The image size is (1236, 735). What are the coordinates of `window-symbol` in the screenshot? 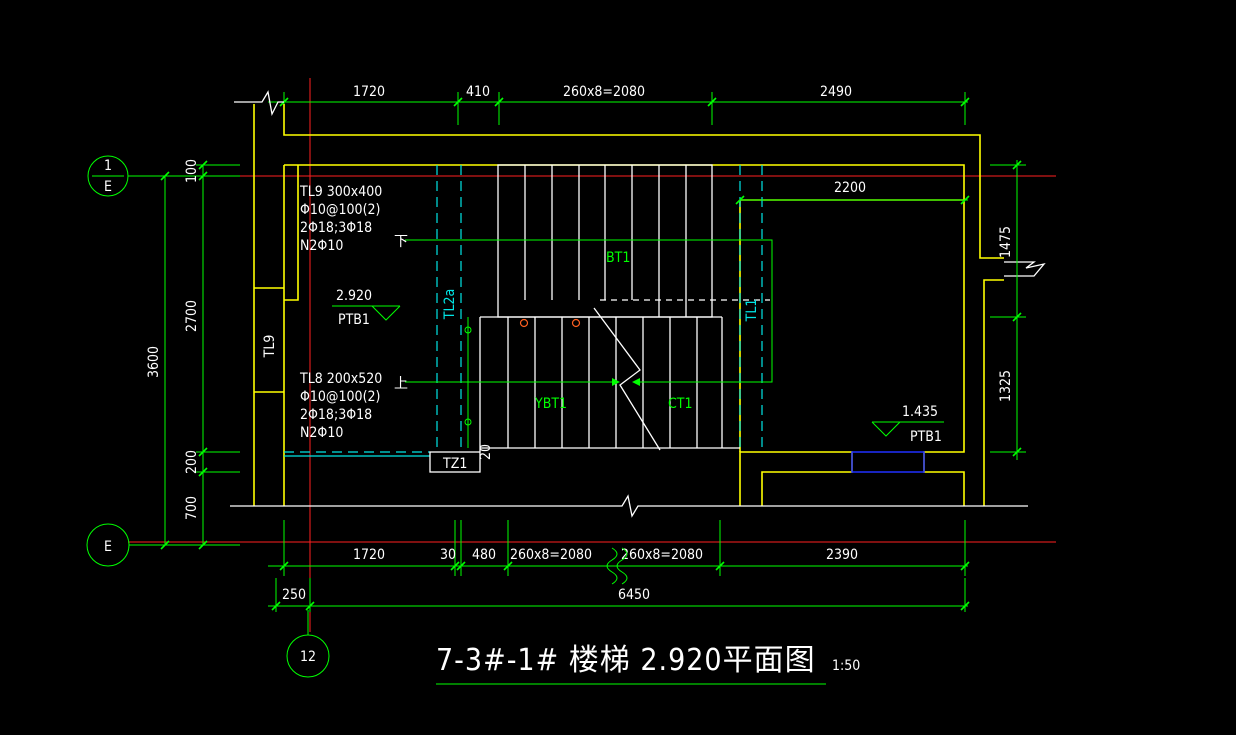 It's located at (888, 462).